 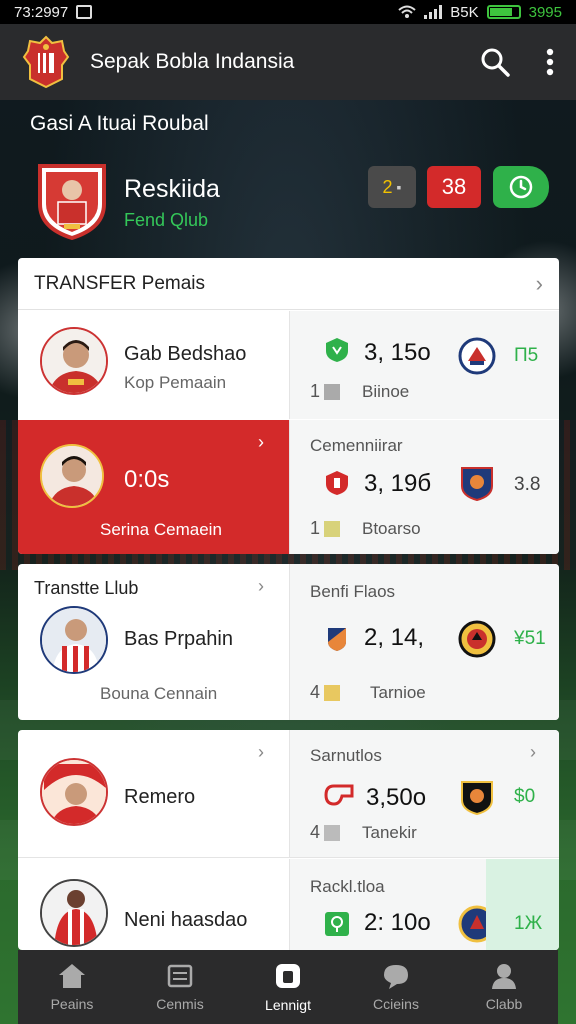 I want to click on nav-item-profile: Clabb, so click(x=504, y=987).